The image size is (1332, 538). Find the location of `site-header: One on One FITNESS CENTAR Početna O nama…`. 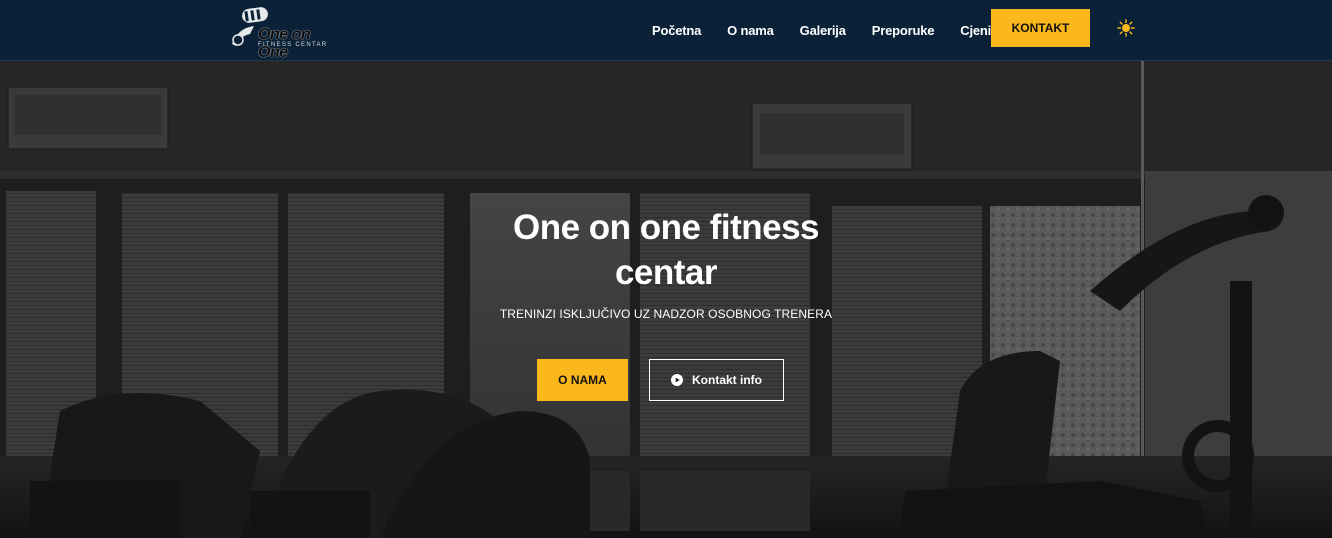

site-header: One on One FITNESS CENTAR Početna O nama… is located at coordinates (666, 30).